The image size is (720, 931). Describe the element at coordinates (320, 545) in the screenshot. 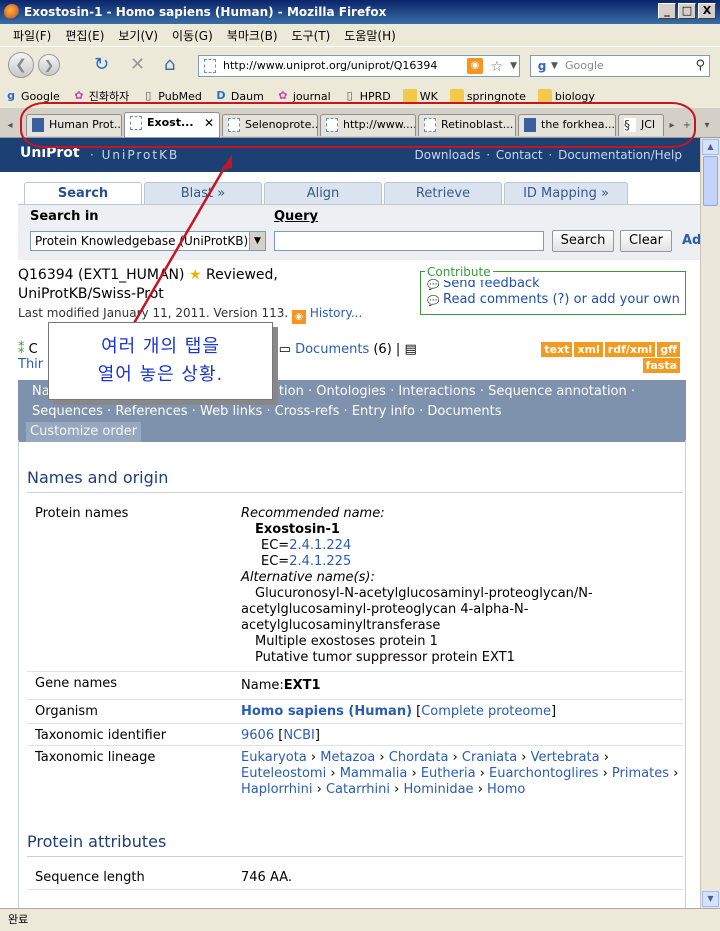

I see `ec-link: 2.4.1.224` at that location.